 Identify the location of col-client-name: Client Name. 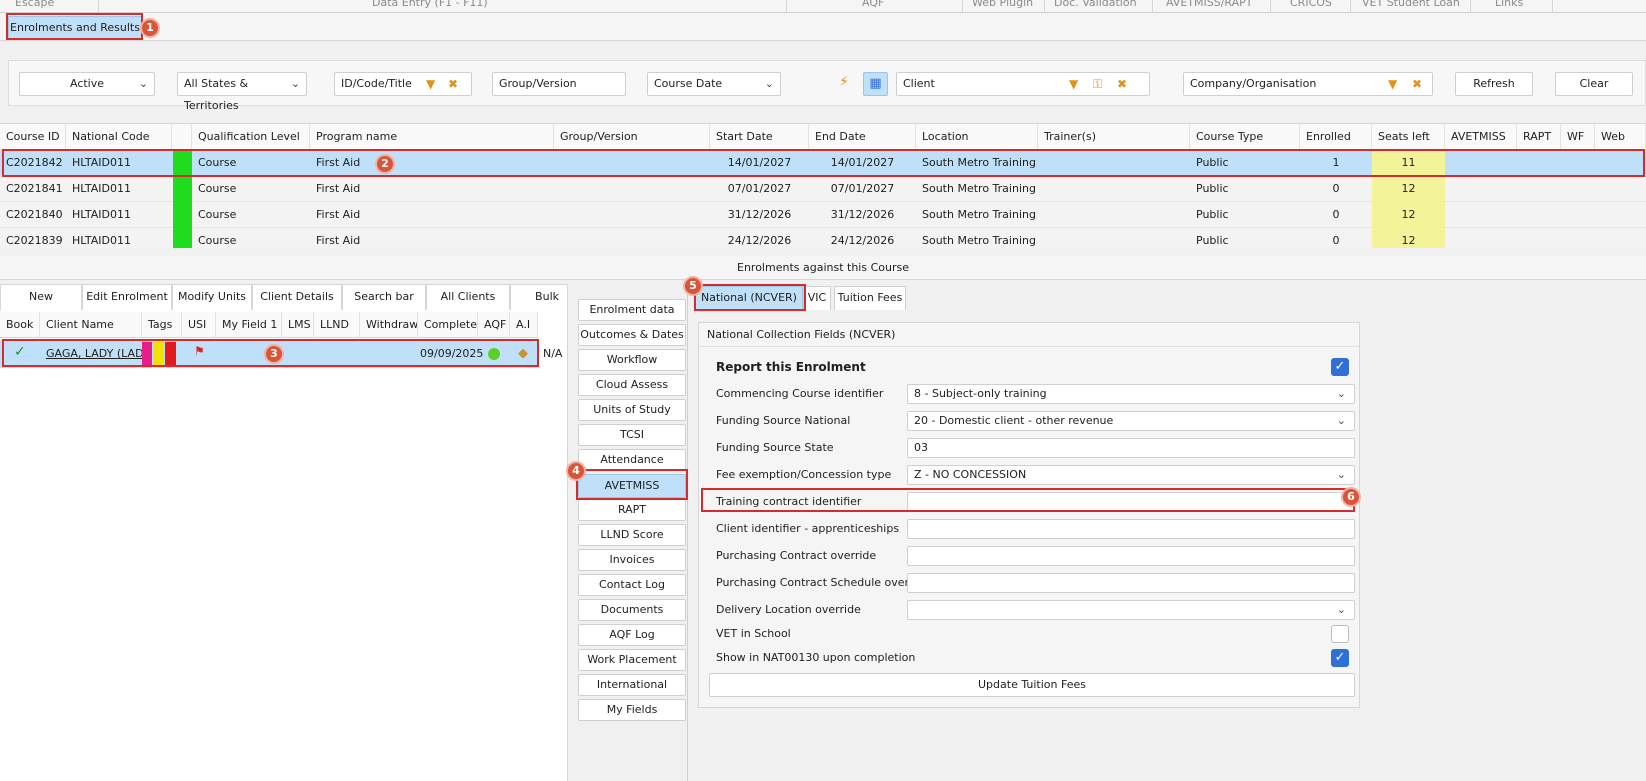
(91, 325).